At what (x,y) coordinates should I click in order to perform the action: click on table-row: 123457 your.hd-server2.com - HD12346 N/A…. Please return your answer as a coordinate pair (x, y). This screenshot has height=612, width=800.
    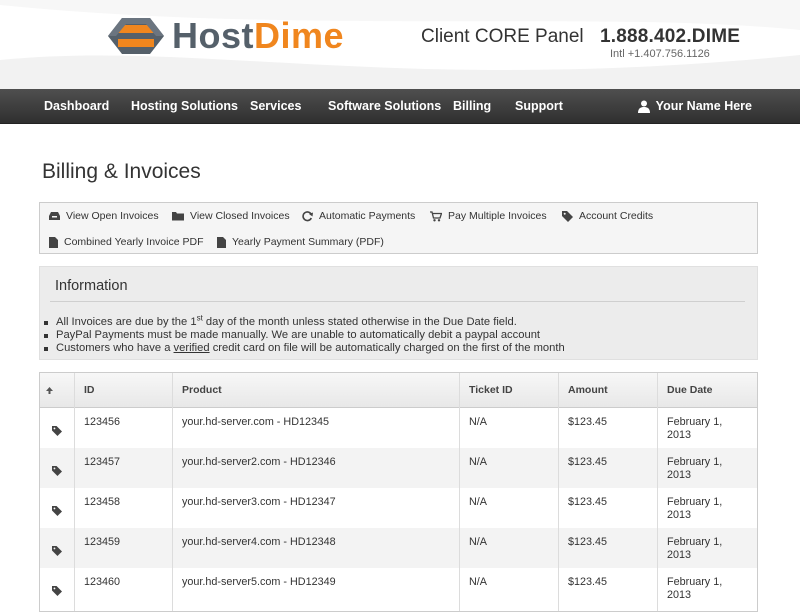
    Looking at the image, I should click on (398, 468).